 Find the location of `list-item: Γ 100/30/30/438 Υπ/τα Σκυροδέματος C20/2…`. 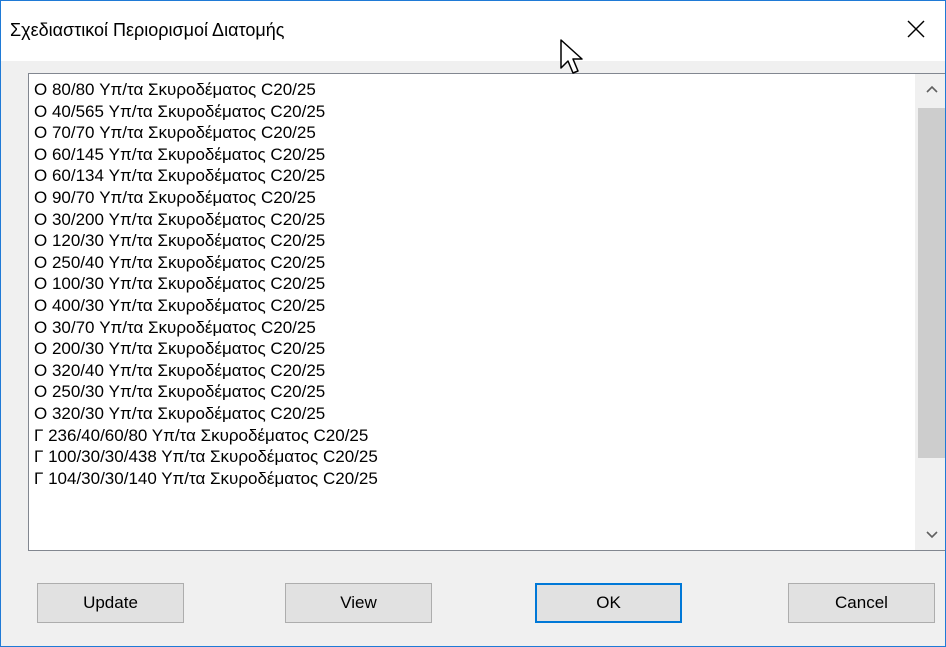

list-item: Γ 100/30/30/438 Υπ/τα Σκυροδέματος C20/2… is located at coordinates (472, 457).